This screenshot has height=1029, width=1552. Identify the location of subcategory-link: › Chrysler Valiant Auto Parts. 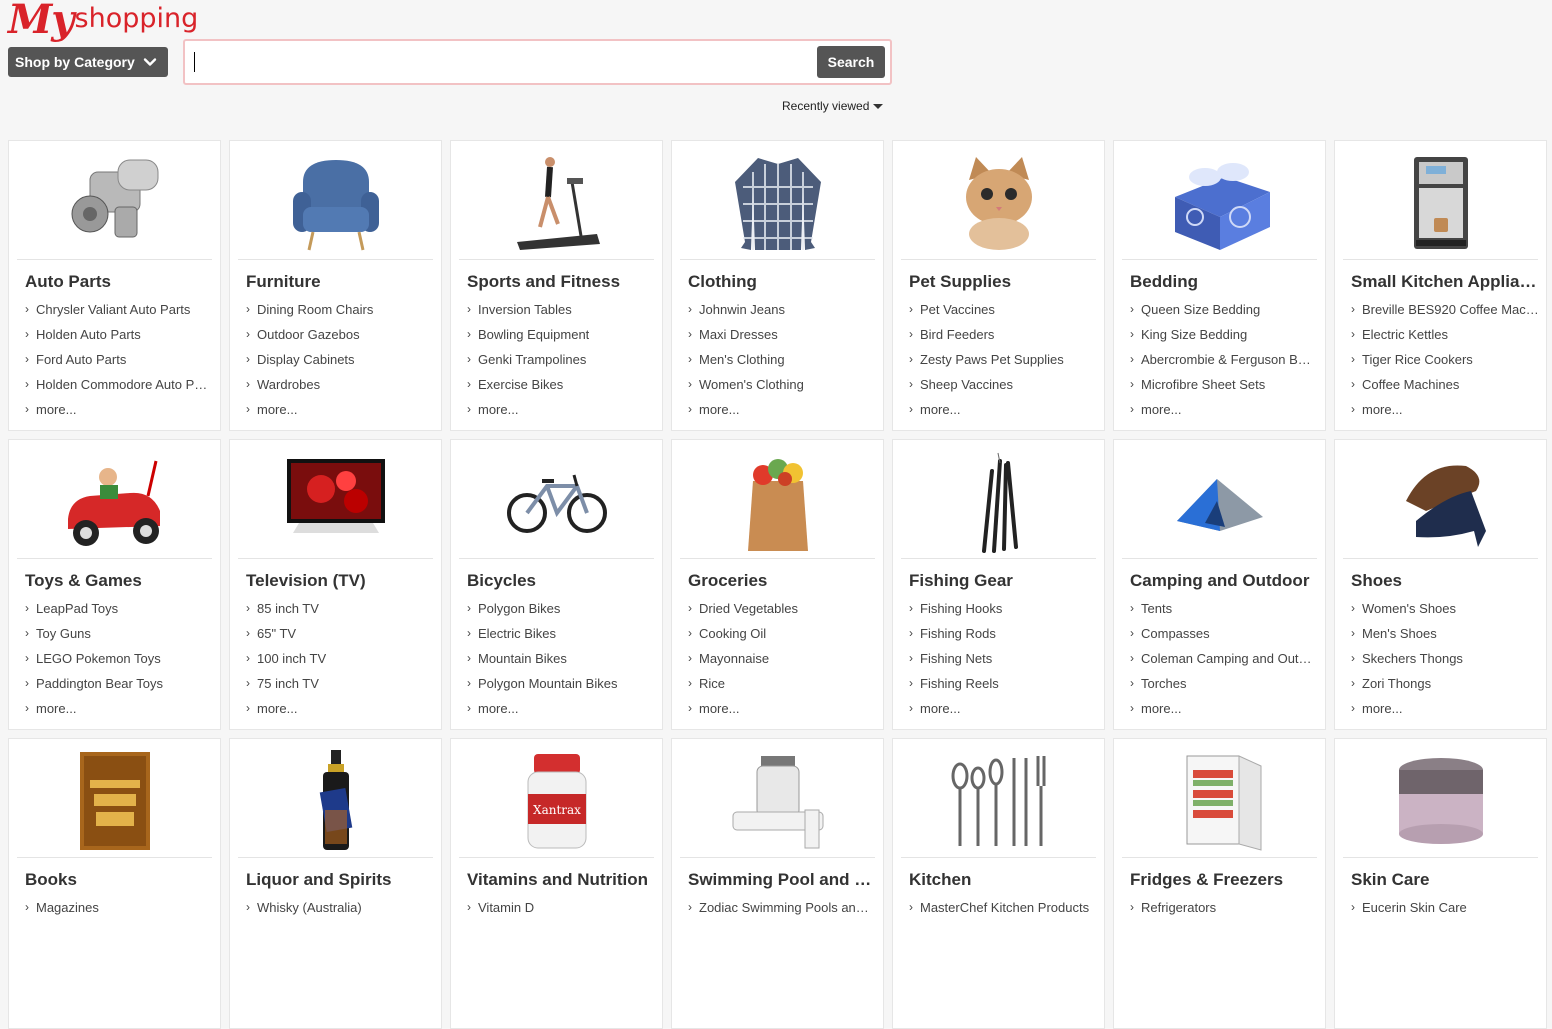
(119, 313).